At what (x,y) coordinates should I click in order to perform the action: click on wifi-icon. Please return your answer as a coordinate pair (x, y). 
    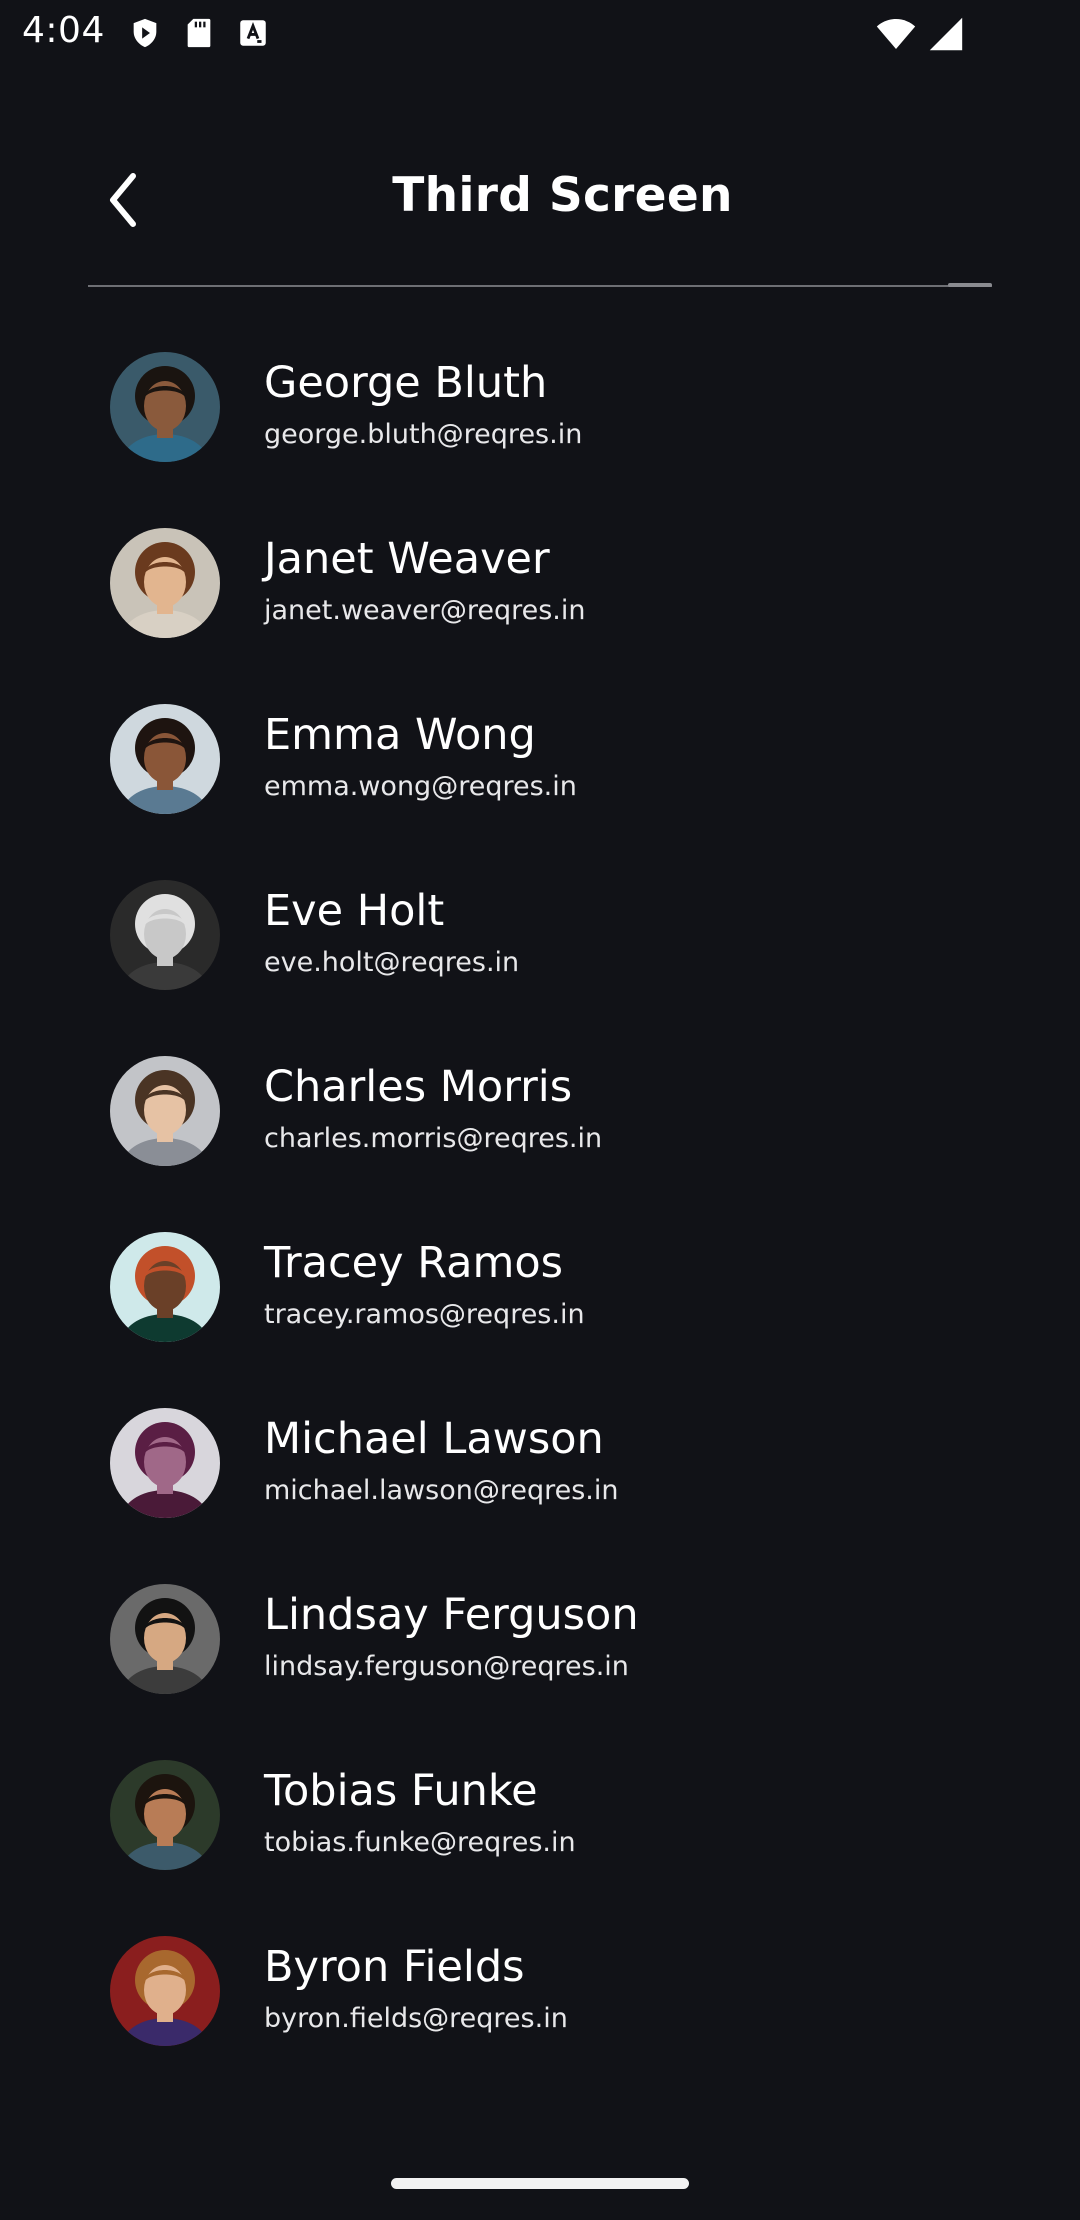
    Looking at the image, I should click on (896, 34).